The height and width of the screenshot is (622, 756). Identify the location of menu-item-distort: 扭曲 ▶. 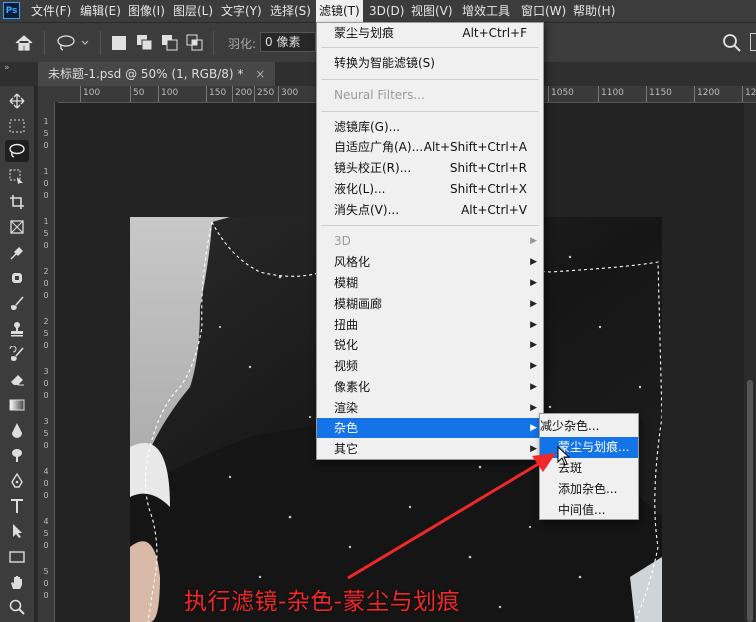
(430, 325).